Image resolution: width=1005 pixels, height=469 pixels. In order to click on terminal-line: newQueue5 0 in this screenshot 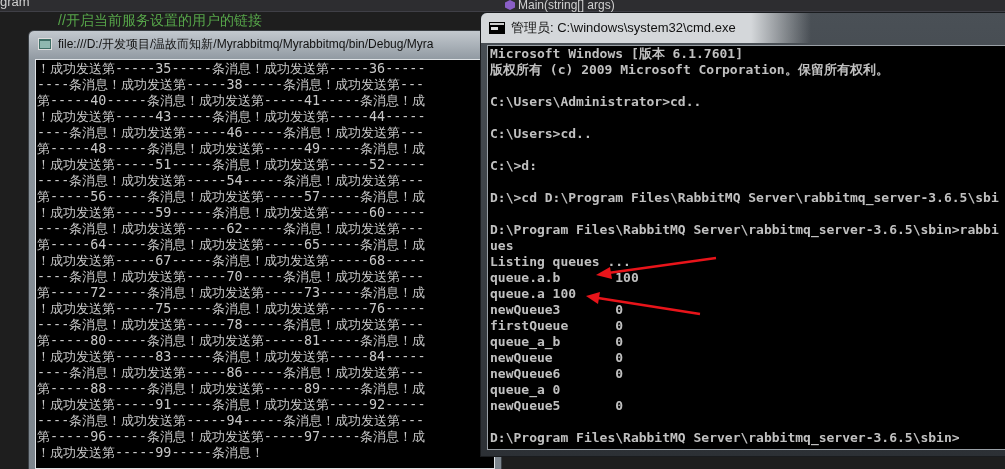, I will do `click(557, 406)`.